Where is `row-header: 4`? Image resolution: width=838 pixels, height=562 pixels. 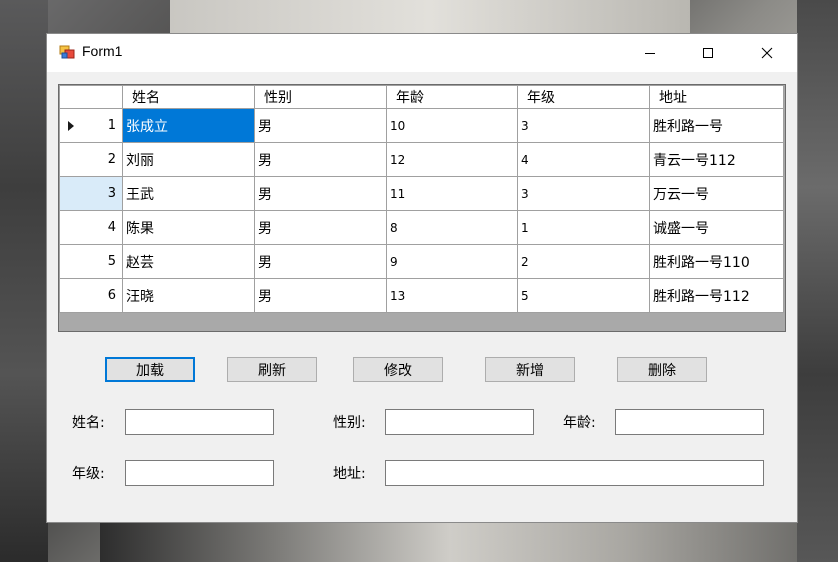 row-header: 4 is located at coordinates (91, 227).